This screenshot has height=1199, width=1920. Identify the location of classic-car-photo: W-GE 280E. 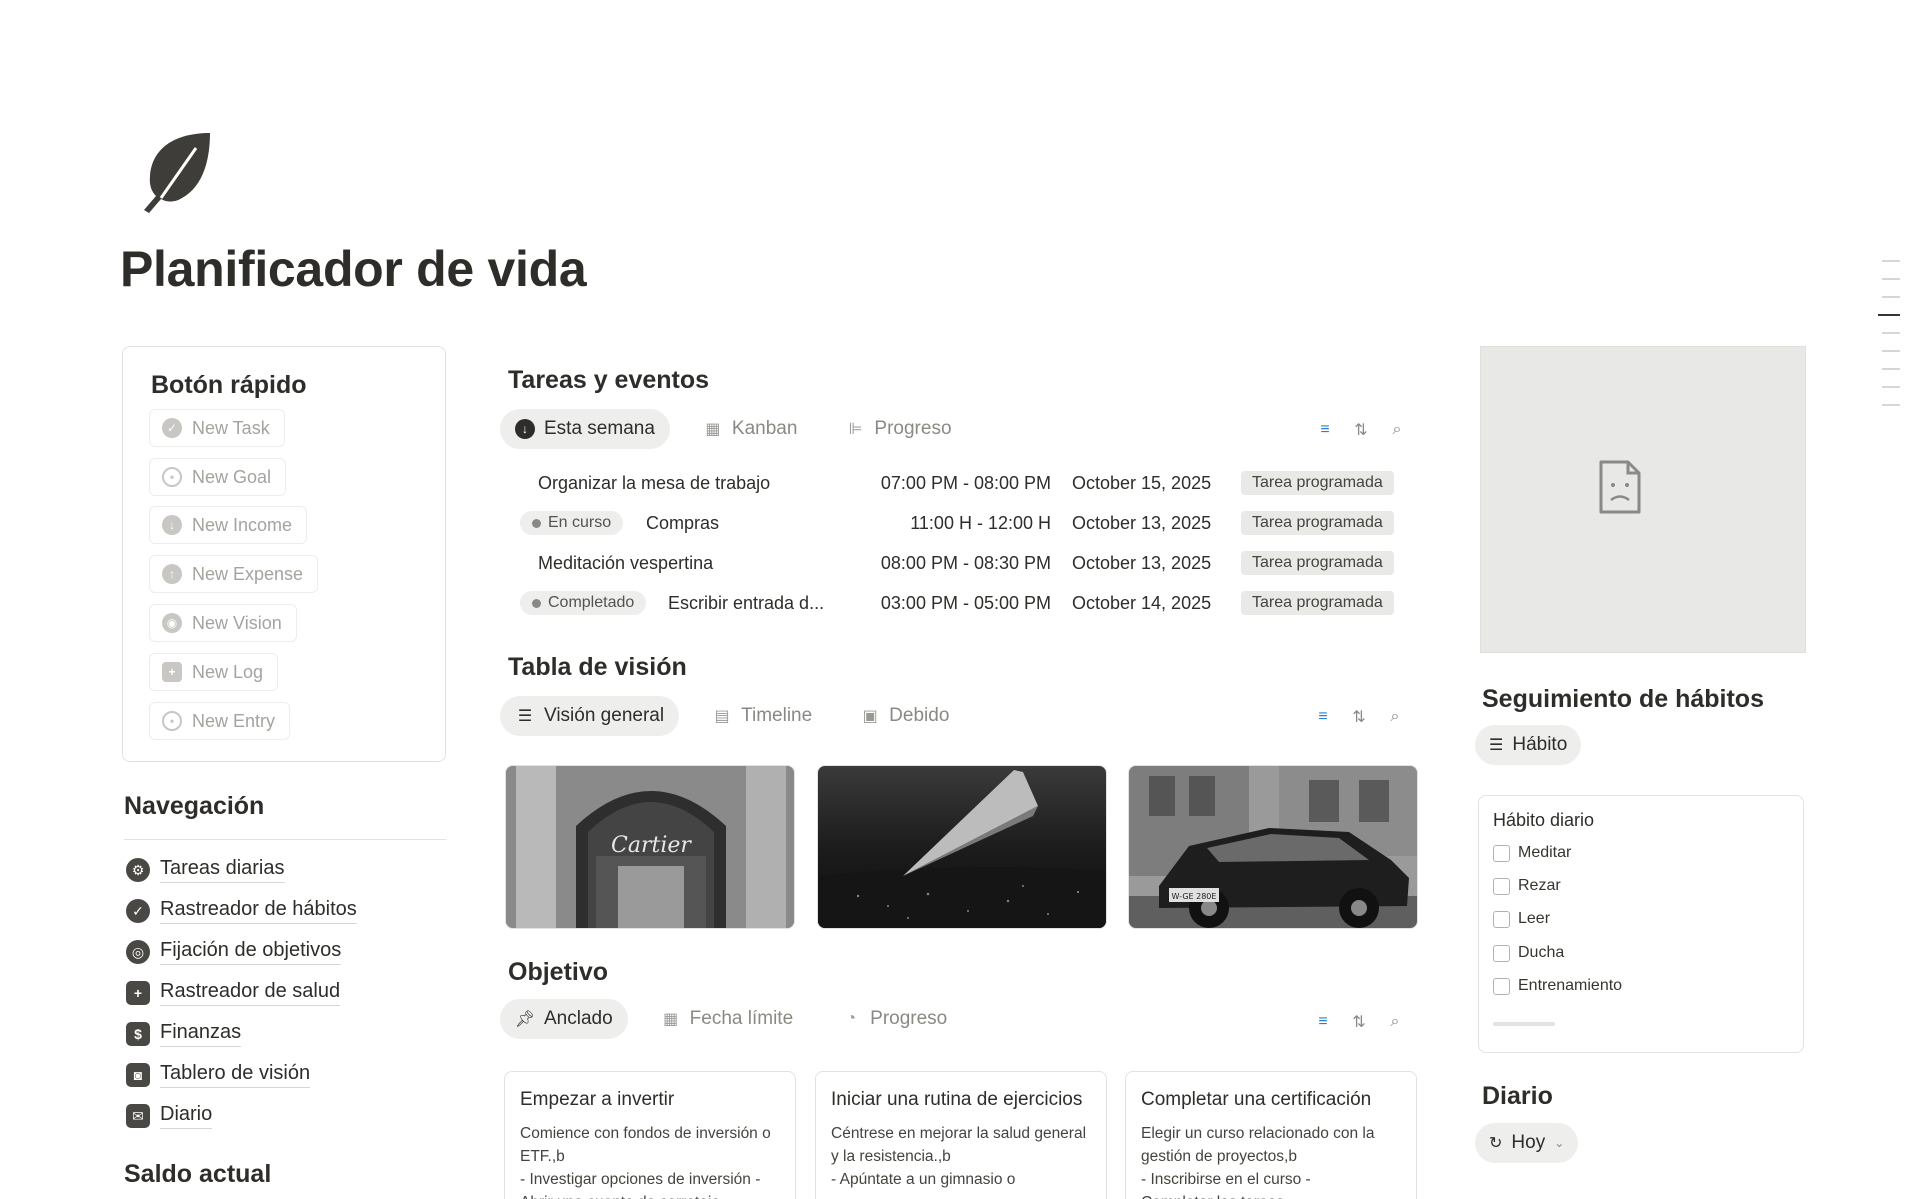
(1273, 847).